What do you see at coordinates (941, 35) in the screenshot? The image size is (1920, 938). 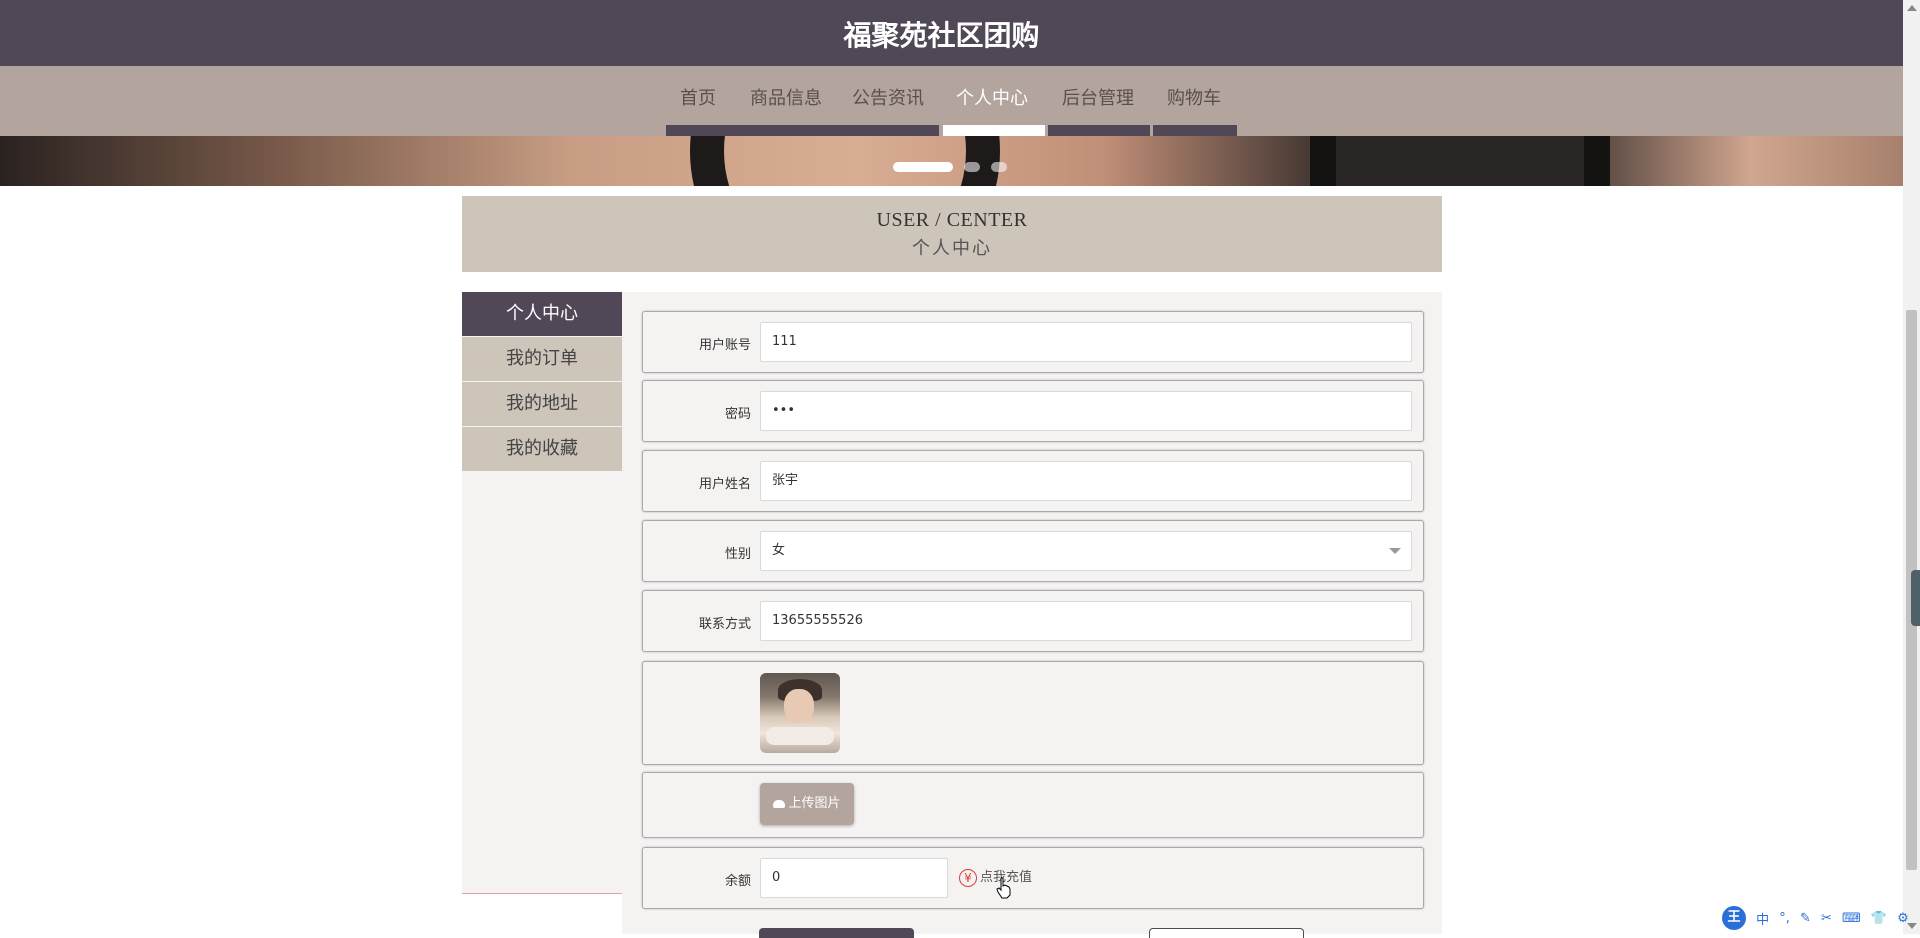 I see `site-title: 福聚苑社区团购` at bounding box center [941, 35].